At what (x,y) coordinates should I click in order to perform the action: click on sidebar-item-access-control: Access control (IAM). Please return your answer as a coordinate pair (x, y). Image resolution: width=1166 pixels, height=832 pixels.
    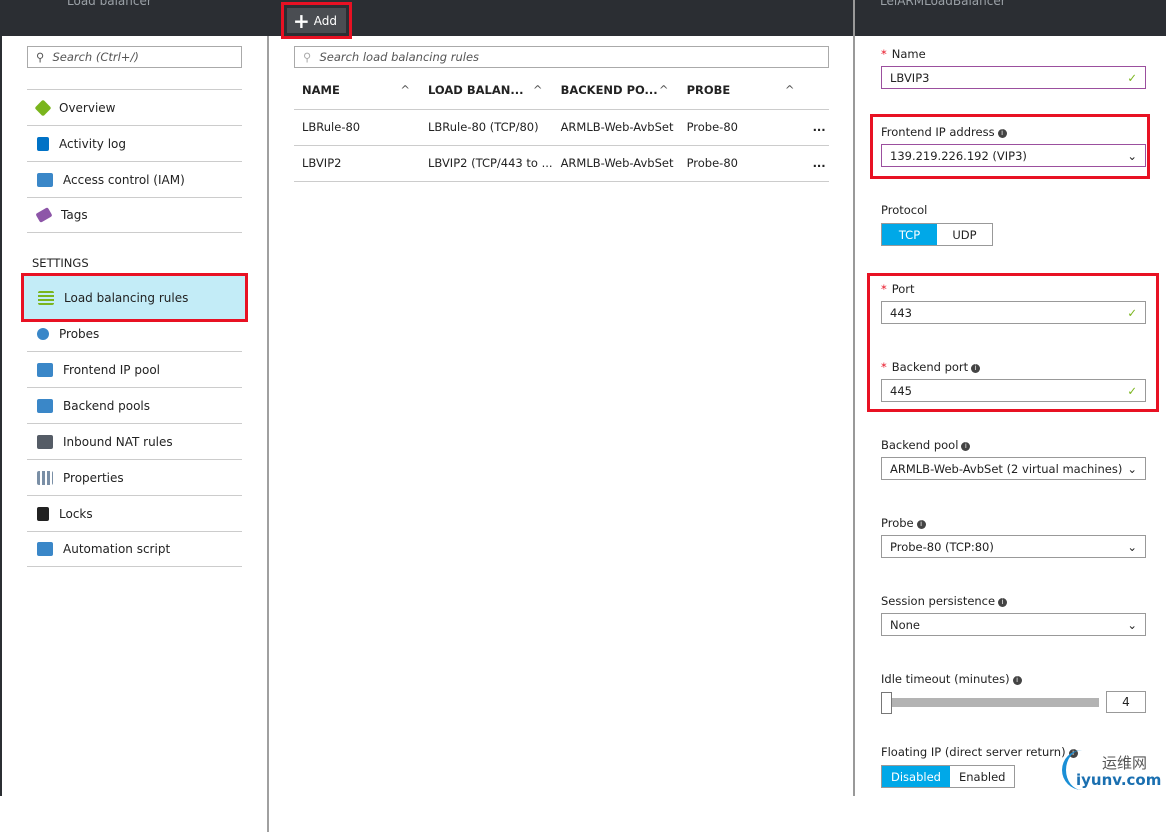
    Looking at the image, I should click on (134, 179).